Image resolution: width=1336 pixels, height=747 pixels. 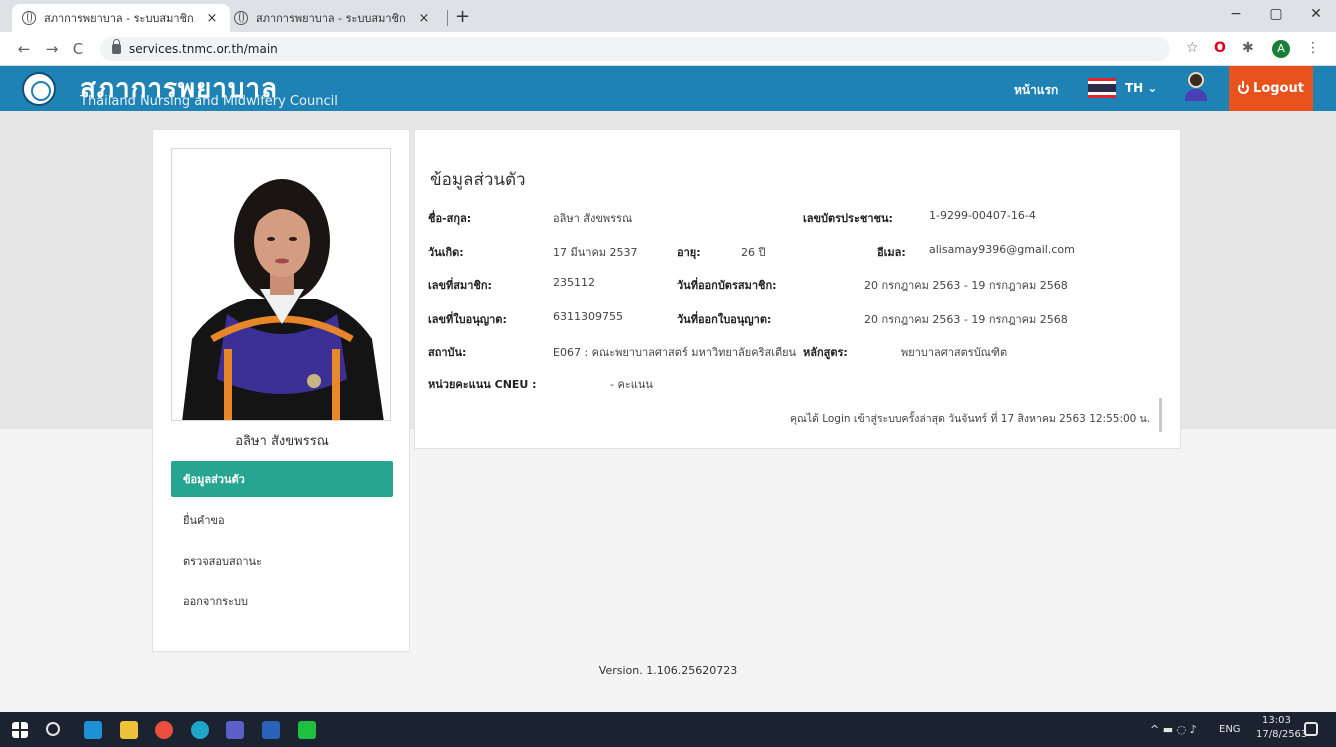 I want to click on language-selector: TH ⌄, so click(x=1141, y=88).